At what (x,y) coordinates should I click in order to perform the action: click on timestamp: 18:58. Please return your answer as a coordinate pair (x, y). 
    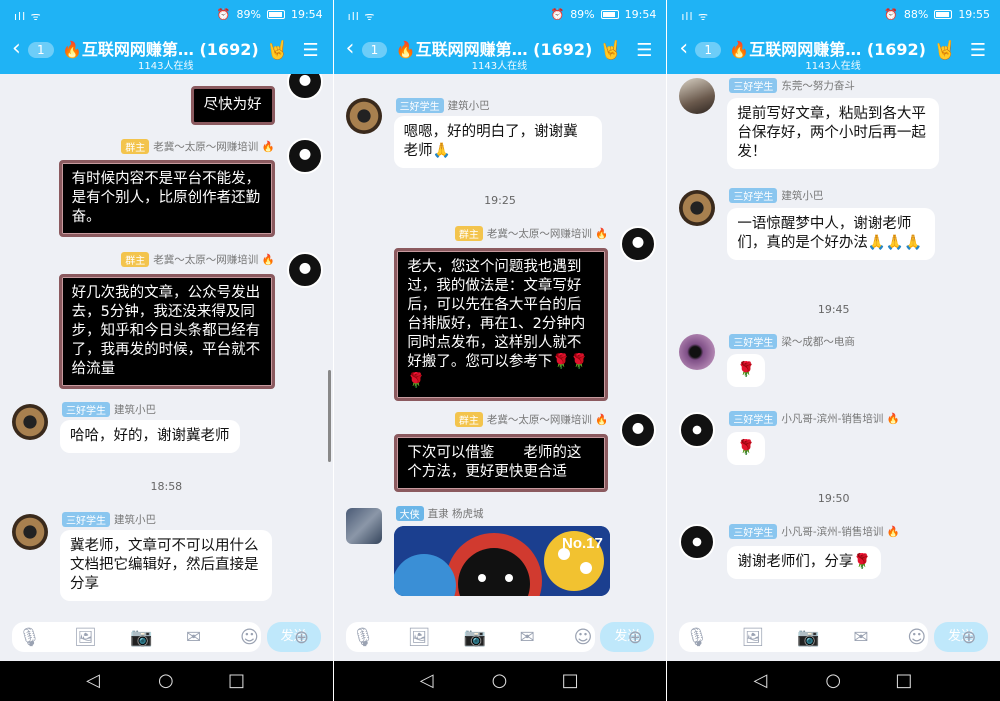
    Looking at the image, I should click on (166, 486).